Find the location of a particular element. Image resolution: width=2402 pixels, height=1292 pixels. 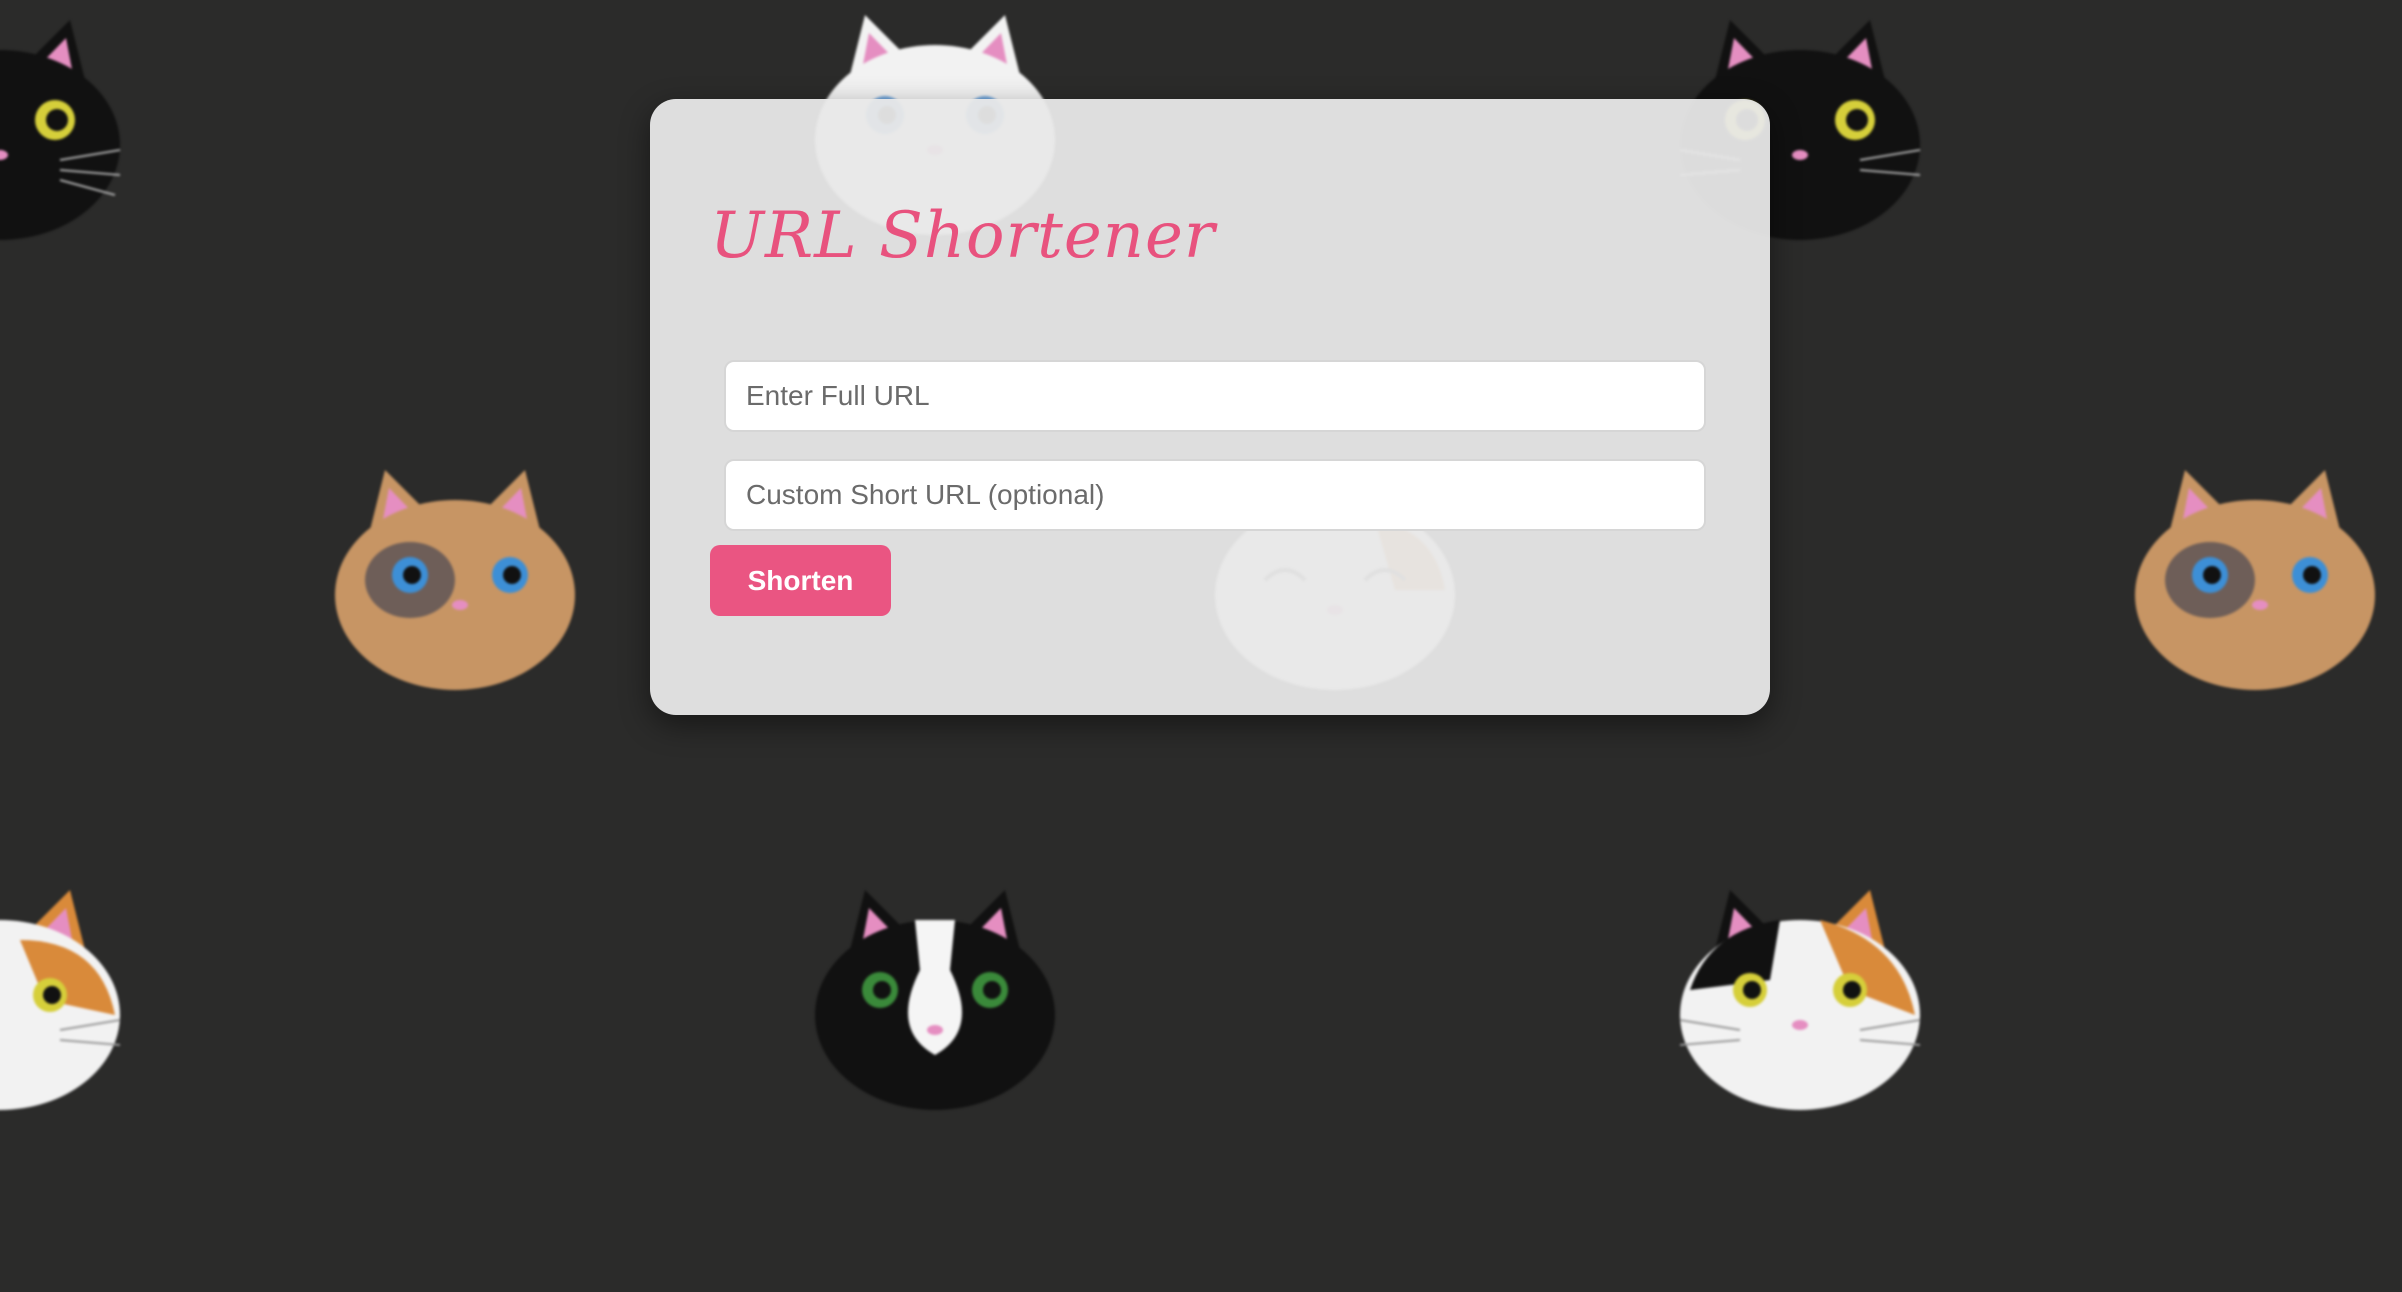

tuxedo-cat-head-icon is located at coordinates (935, 1000).